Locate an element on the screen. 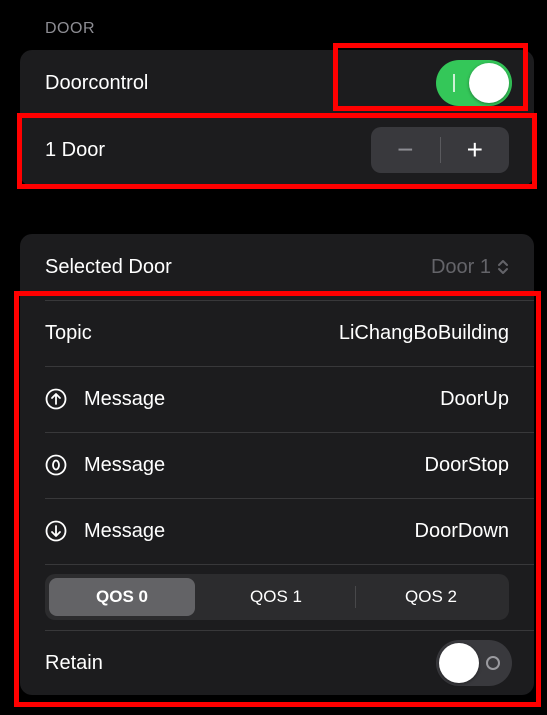 This screenshot has height=715, width=547. segment-divider is located at coordinates (355, 597).